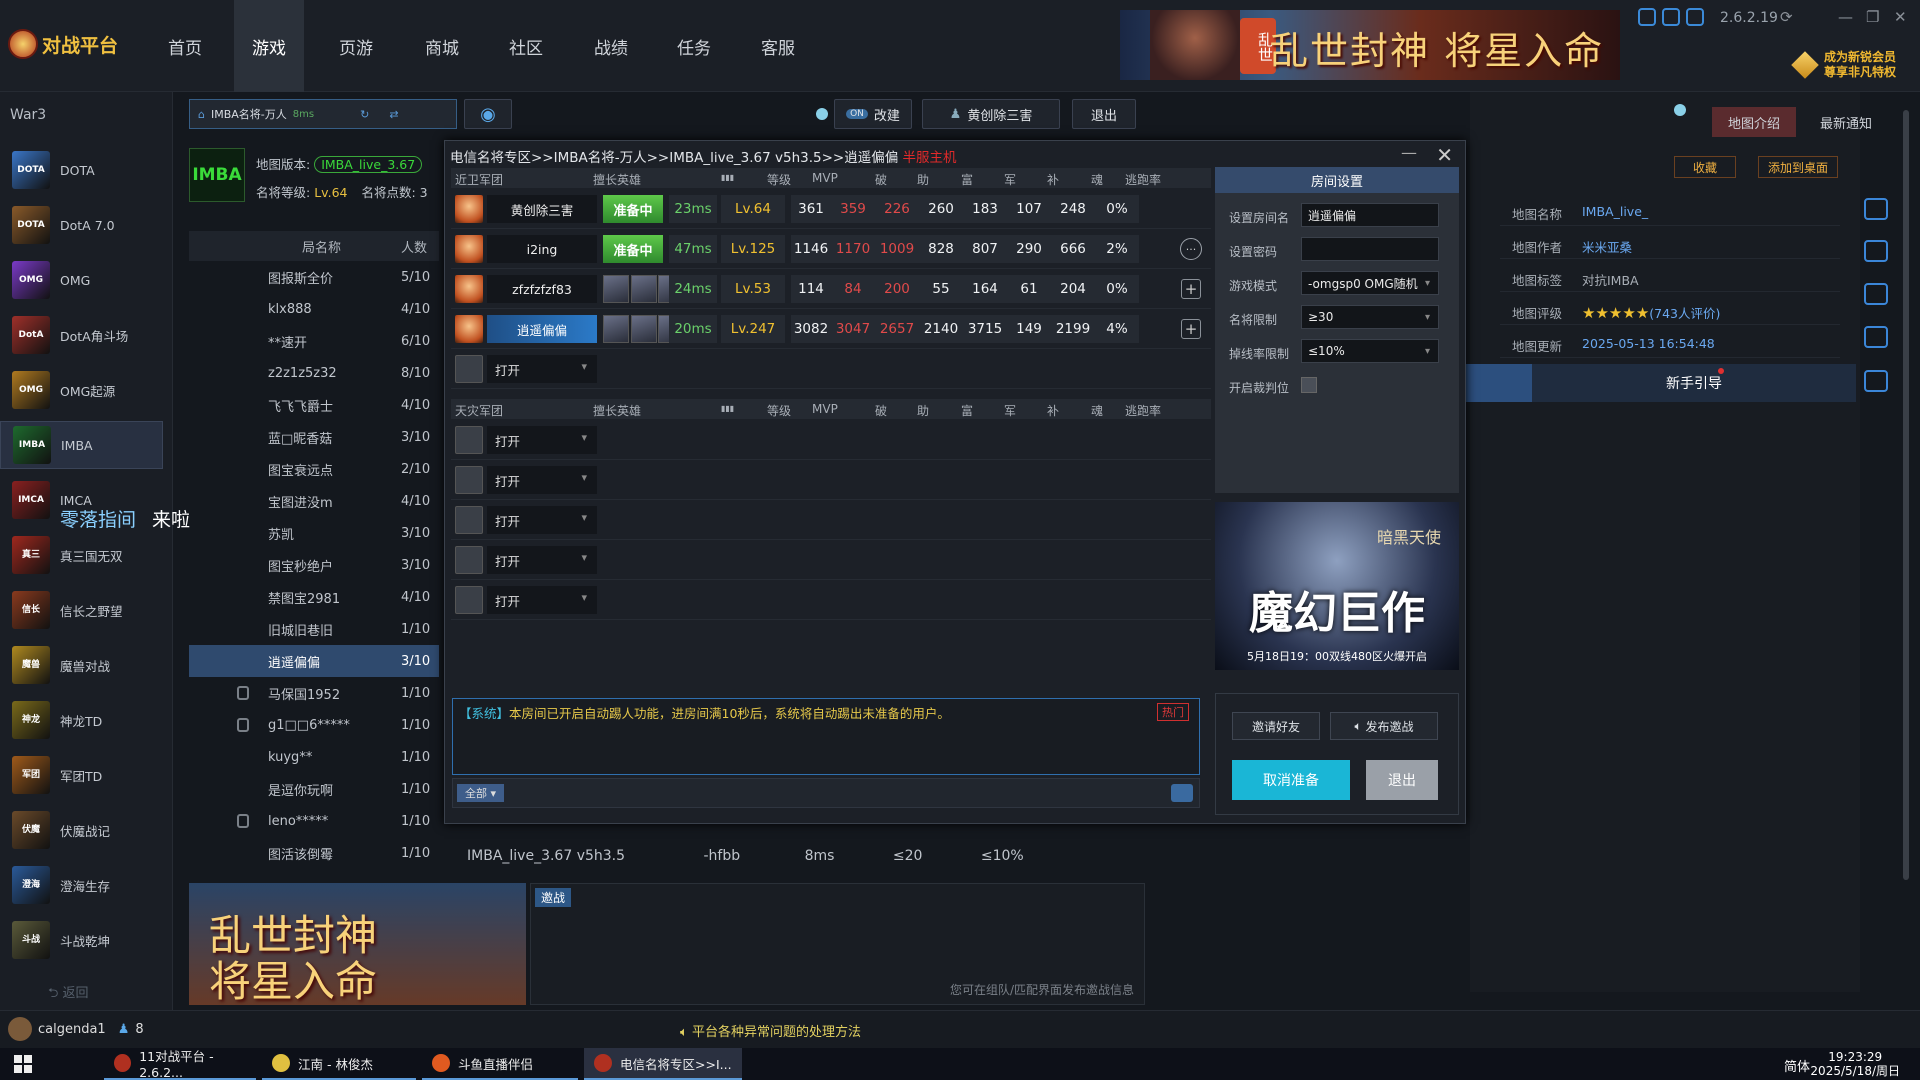 The height and width of the screenshot is (1080, 1920). I want to click on vip-promo: 成为新锐会员 尊享非凡特权, so click(1843, 65).